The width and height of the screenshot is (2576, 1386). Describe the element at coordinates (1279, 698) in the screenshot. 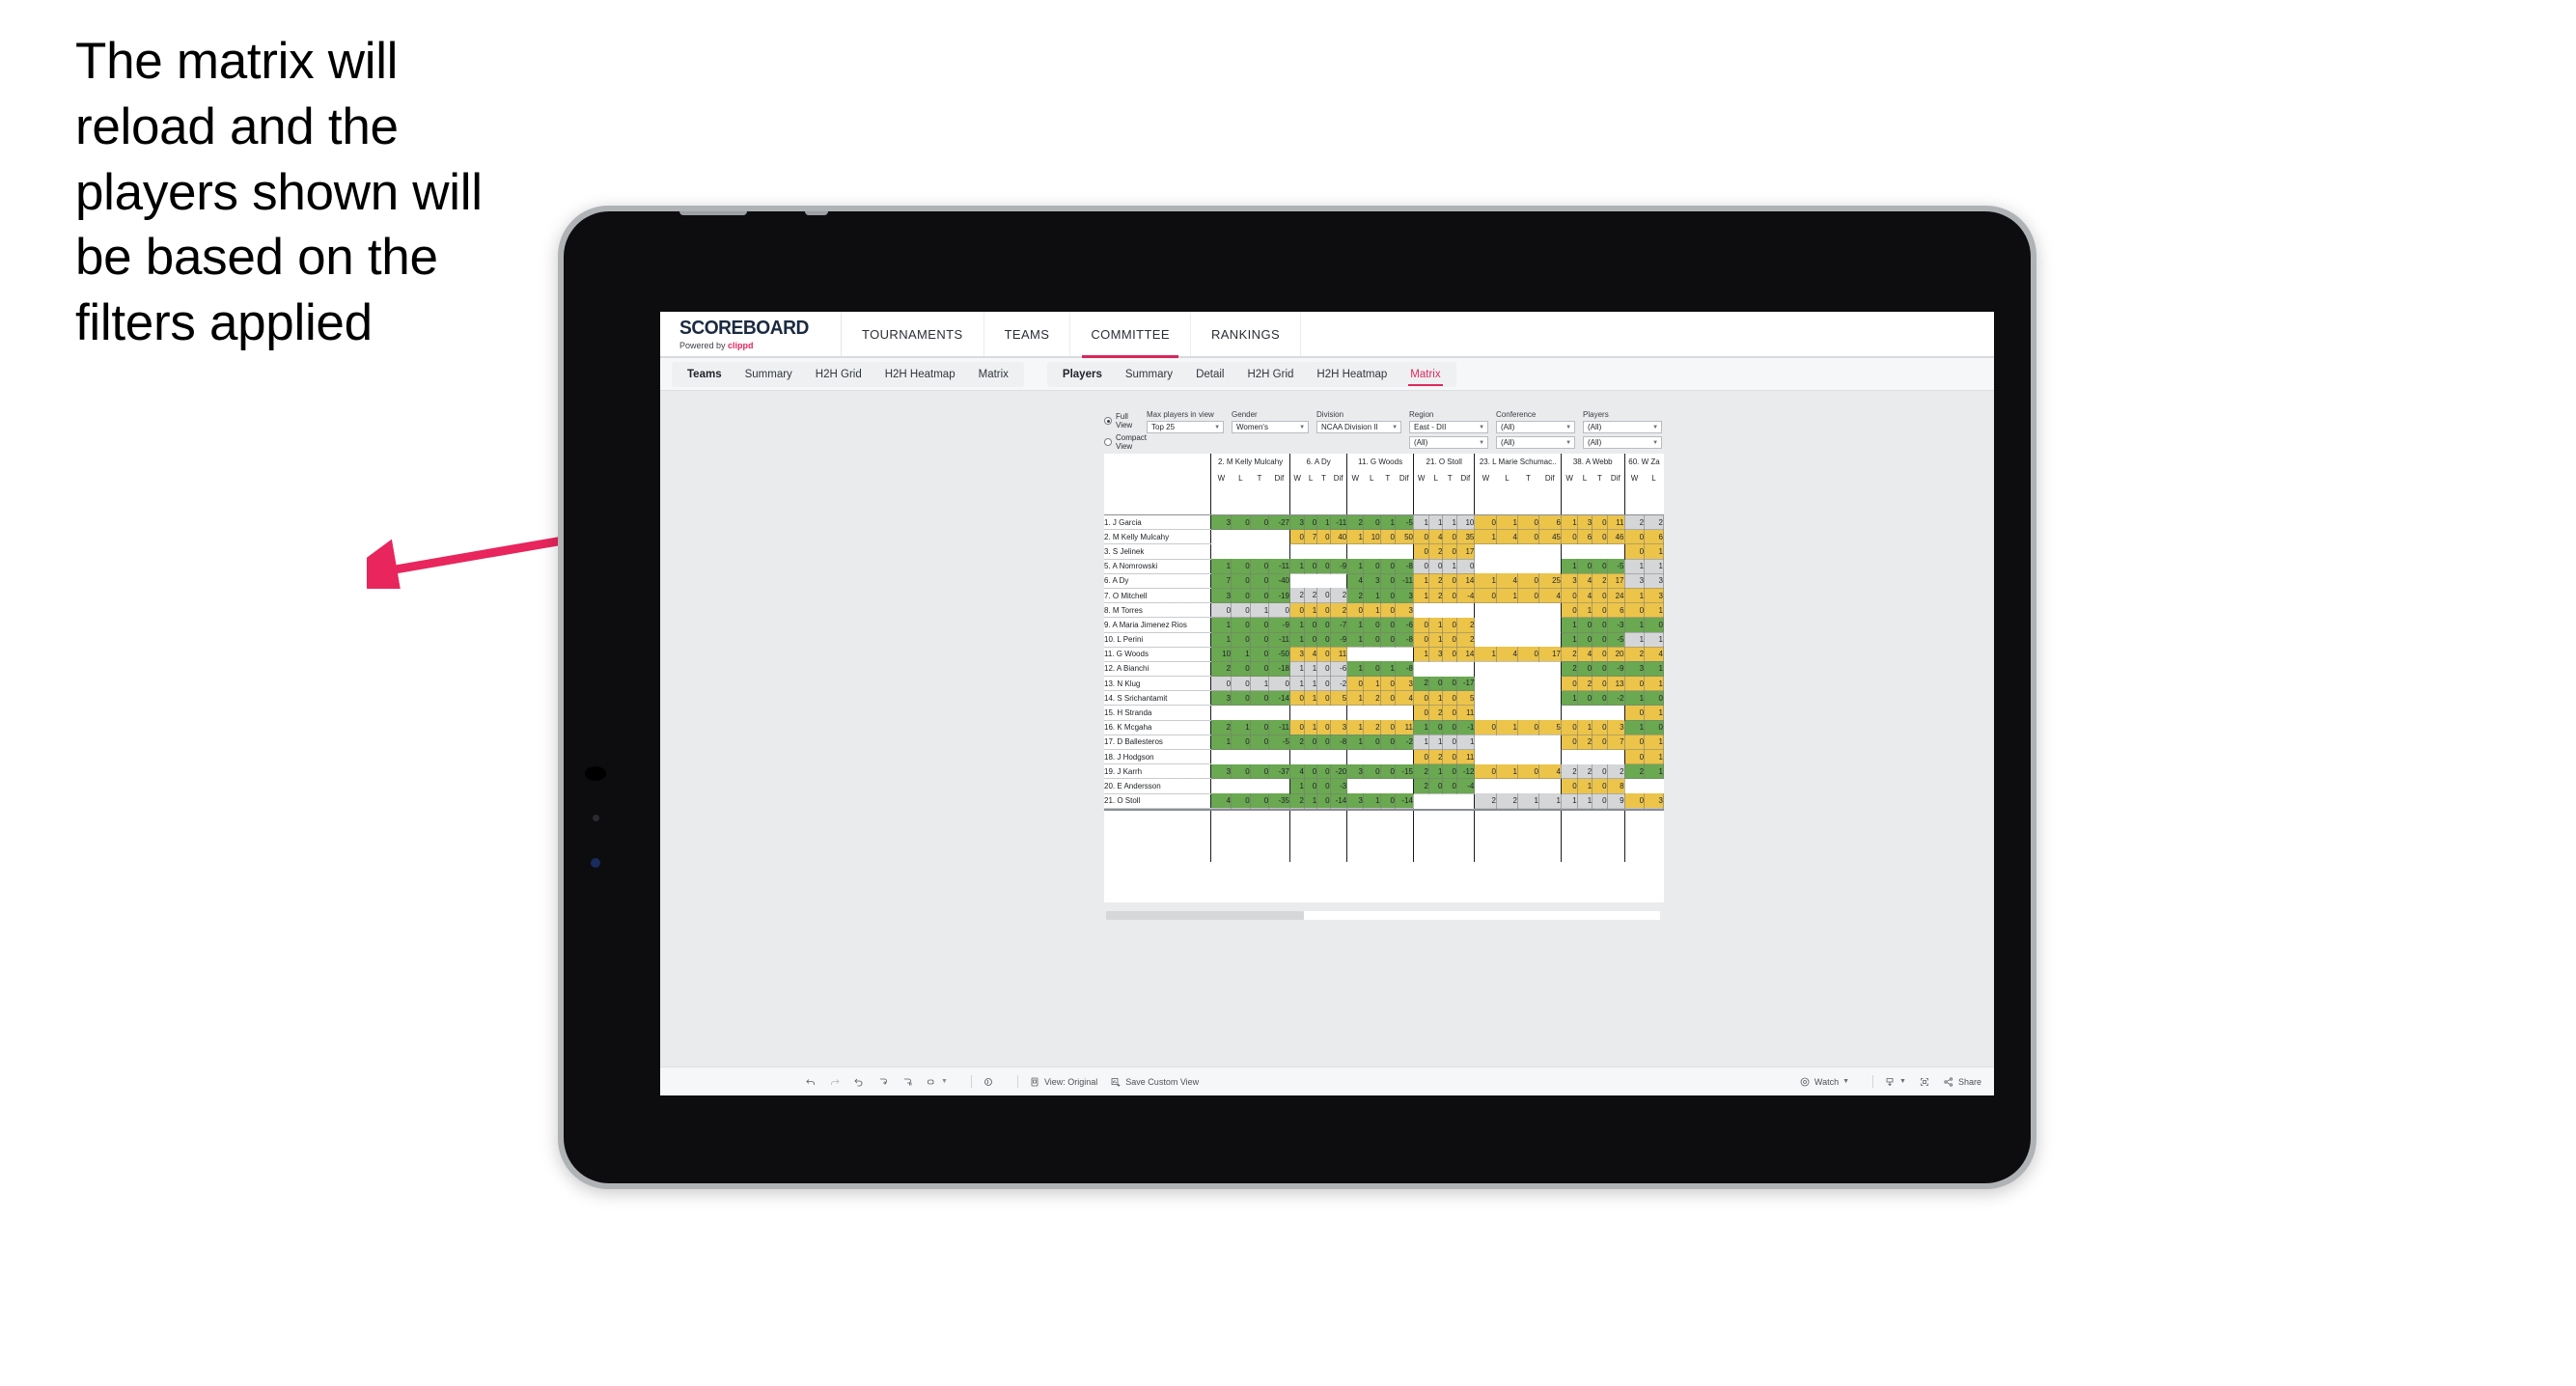

I see `matrix-data-cell: -14` at that location.